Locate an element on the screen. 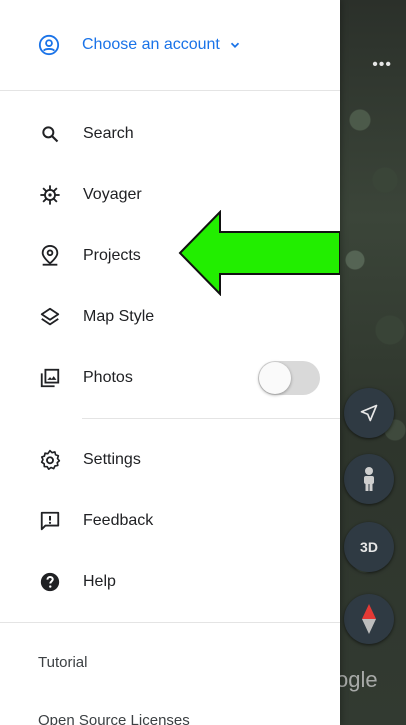 This screenshot has width=406, height=725. compass-button is located at coordinates (369, 619).